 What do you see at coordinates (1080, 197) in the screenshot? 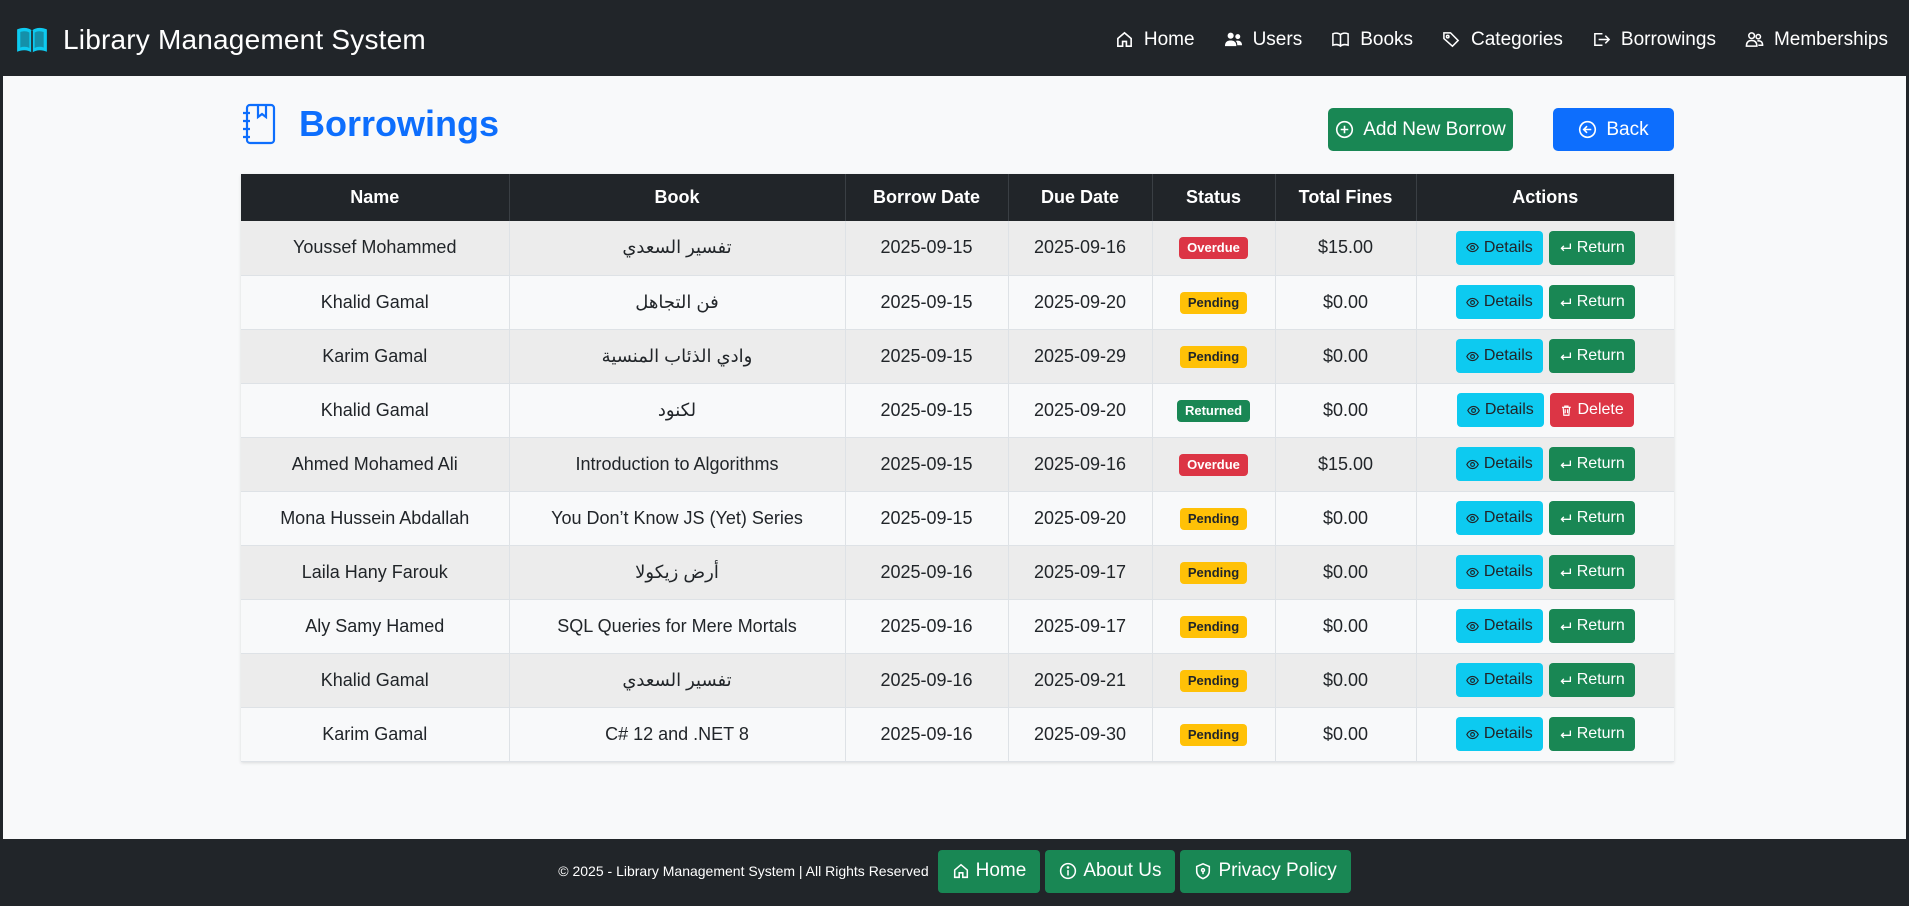
I see `column-header: Due Date` at bounding box center [1080, 197].